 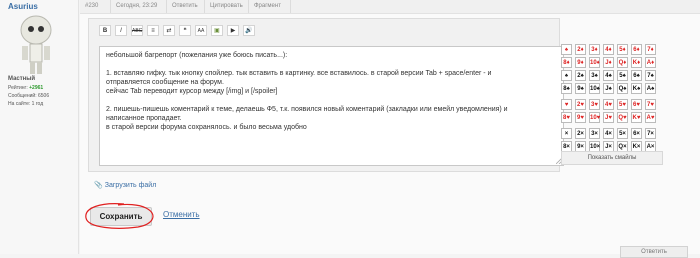 What do you see at coordinates (622, 133) in the screenshot?
I see `card-smiley: 5×` at bounding box center [622, 133].